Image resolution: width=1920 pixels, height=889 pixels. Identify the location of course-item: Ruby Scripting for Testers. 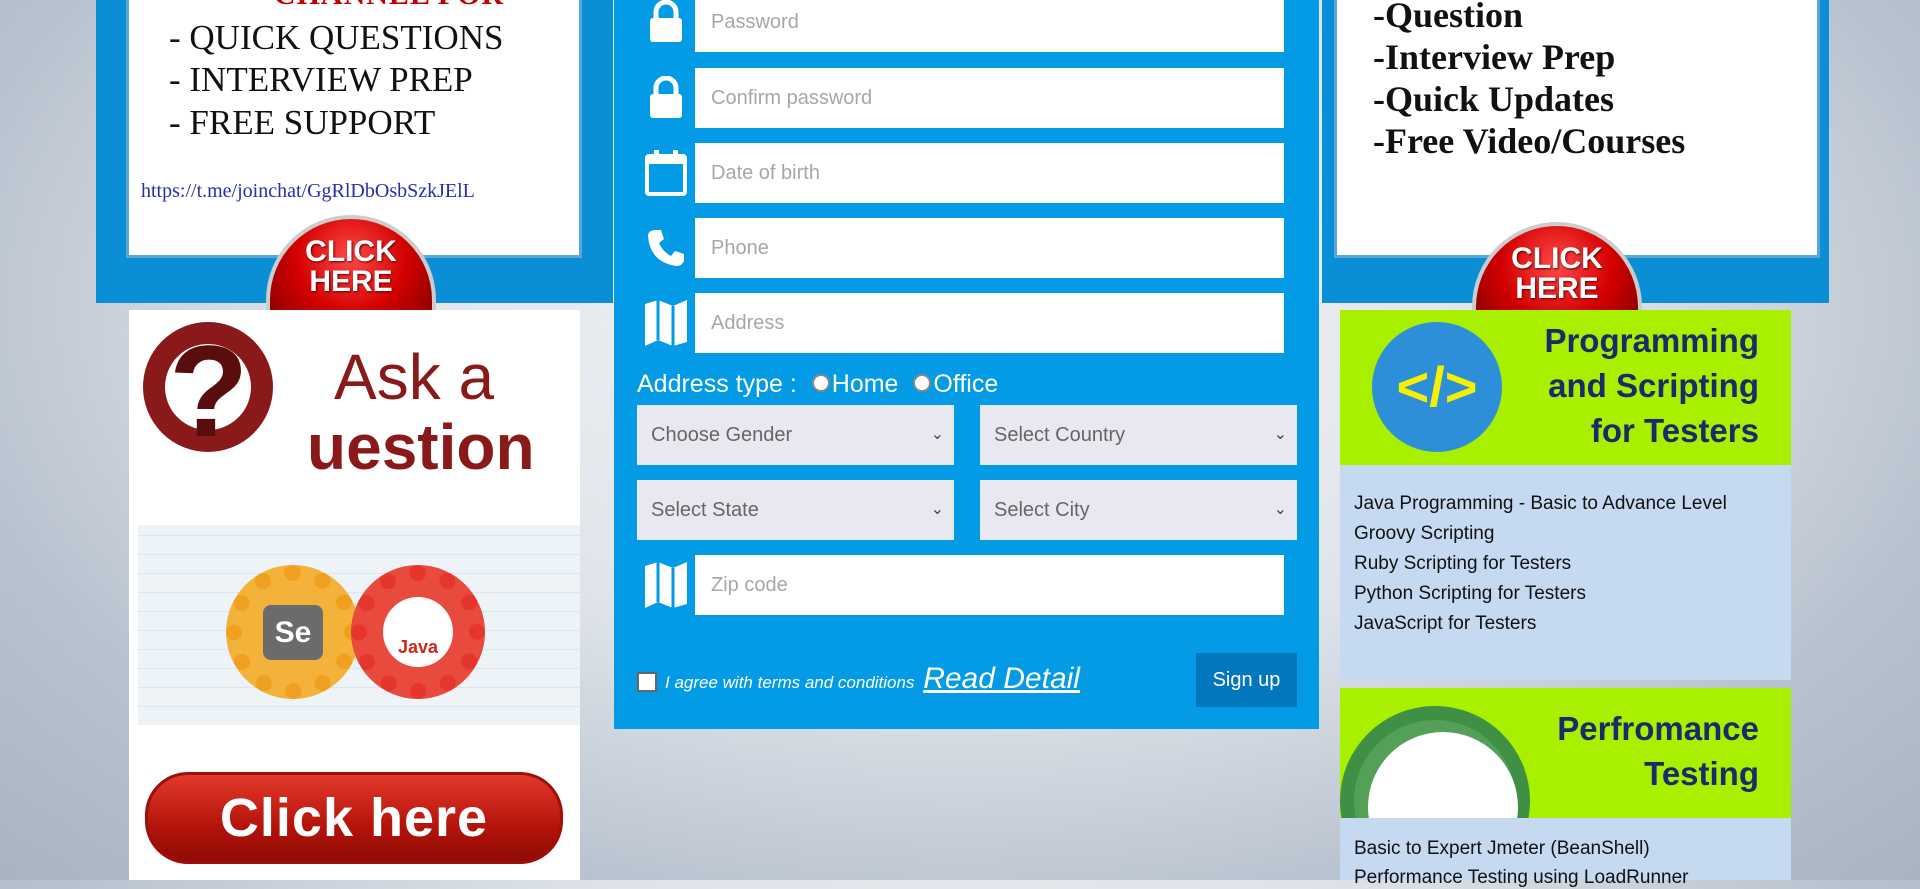
(1462, 564).